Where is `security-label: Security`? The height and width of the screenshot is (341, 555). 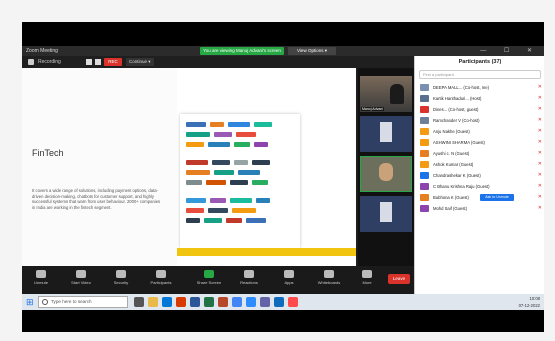
security-label: Security is located at coordinates (121, 282).